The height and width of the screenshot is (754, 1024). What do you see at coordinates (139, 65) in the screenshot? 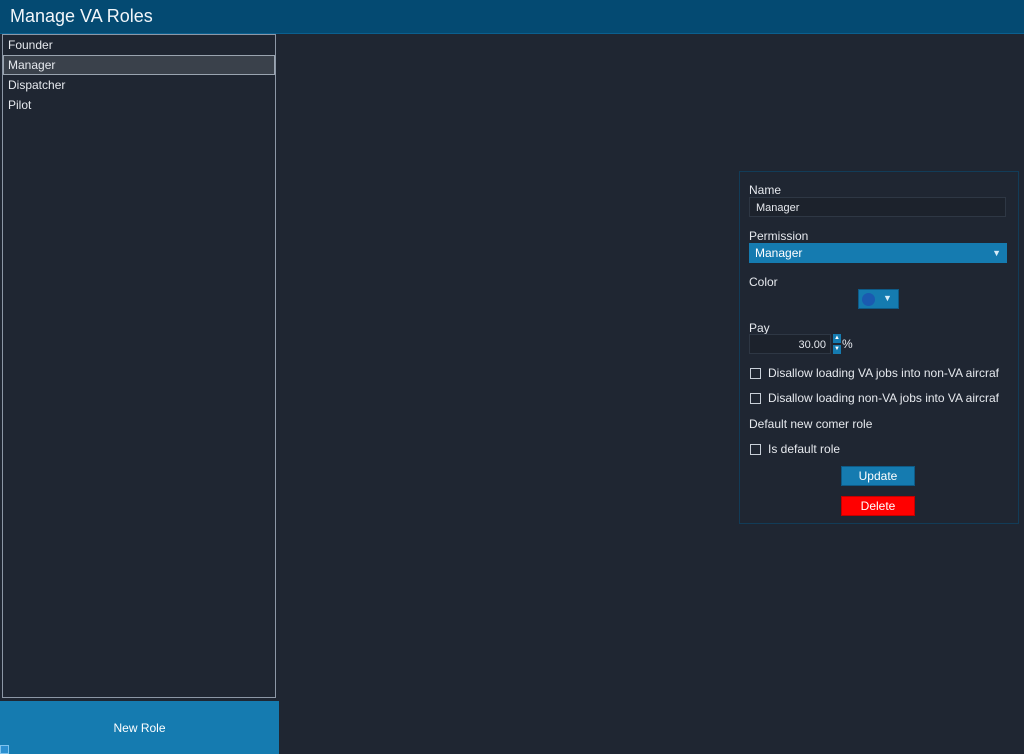
I see `role-item-manager: Manager` at bounding box center [139, 65].